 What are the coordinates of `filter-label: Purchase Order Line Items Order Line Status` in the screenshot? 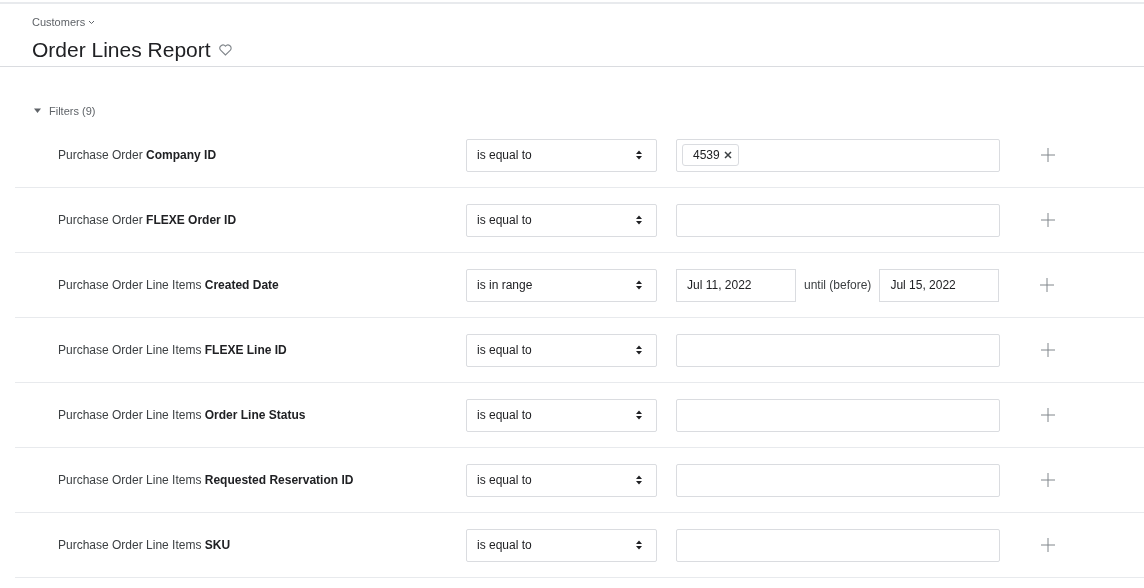 It's located at (182, 415).